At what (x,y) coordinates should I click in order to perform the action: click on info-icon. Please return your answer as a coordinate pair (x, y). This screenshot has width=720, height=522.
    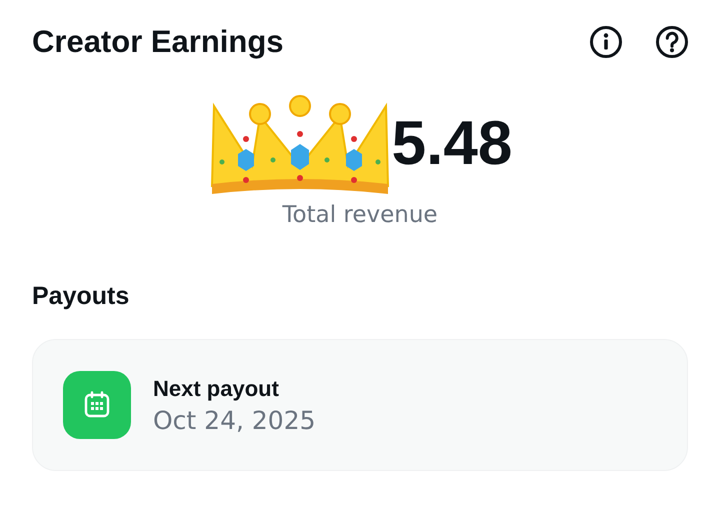
    Looking at the image, I should click on (606, 42).